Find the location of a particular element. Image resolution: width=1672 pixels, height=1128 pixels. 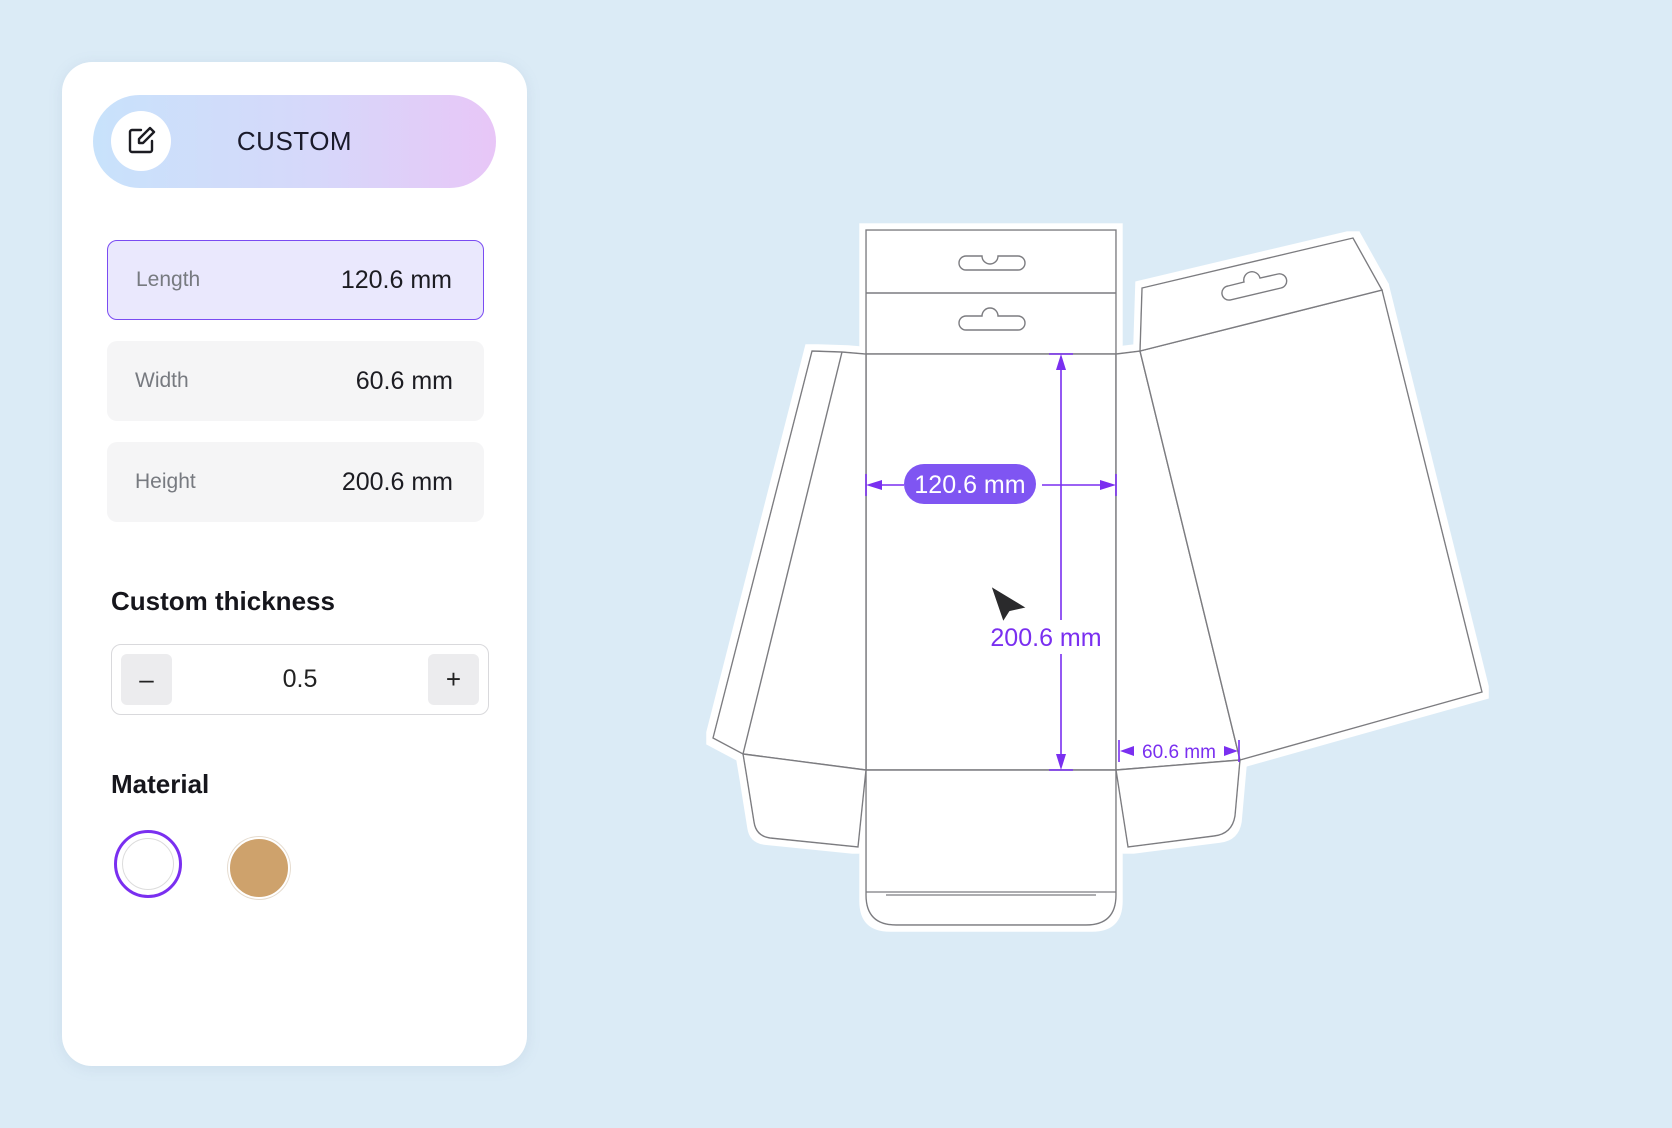

hang-tab-panel is located at coordinates (991, 292).